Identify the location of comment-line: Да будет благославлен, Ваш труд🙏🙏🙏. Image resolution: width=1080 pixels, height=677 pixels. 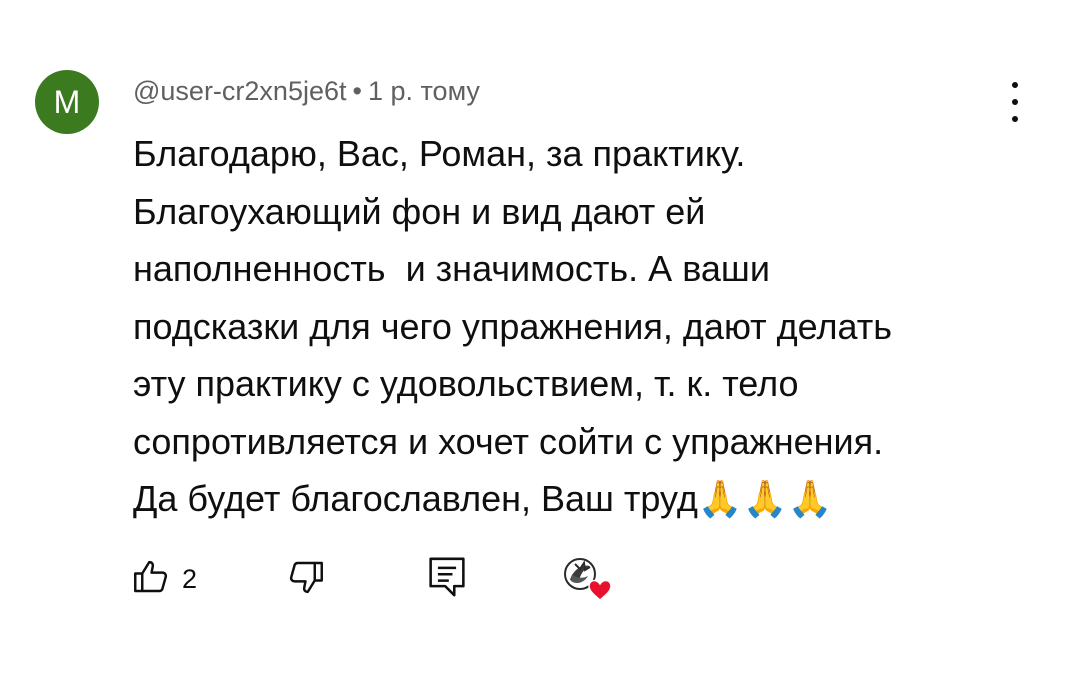
(483, 498).